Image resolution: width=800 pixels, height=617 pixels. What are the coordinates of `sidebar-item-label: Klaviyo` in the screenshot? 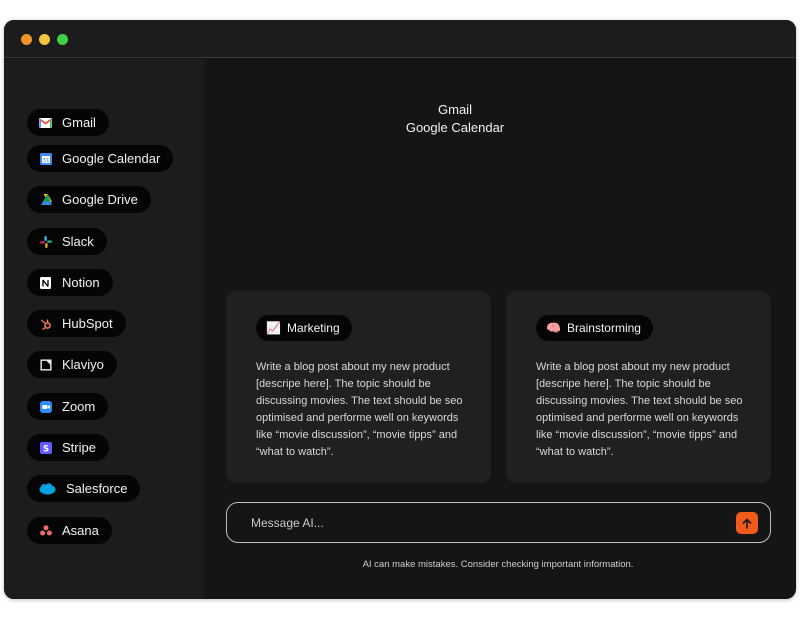 It's located at (83, 364).